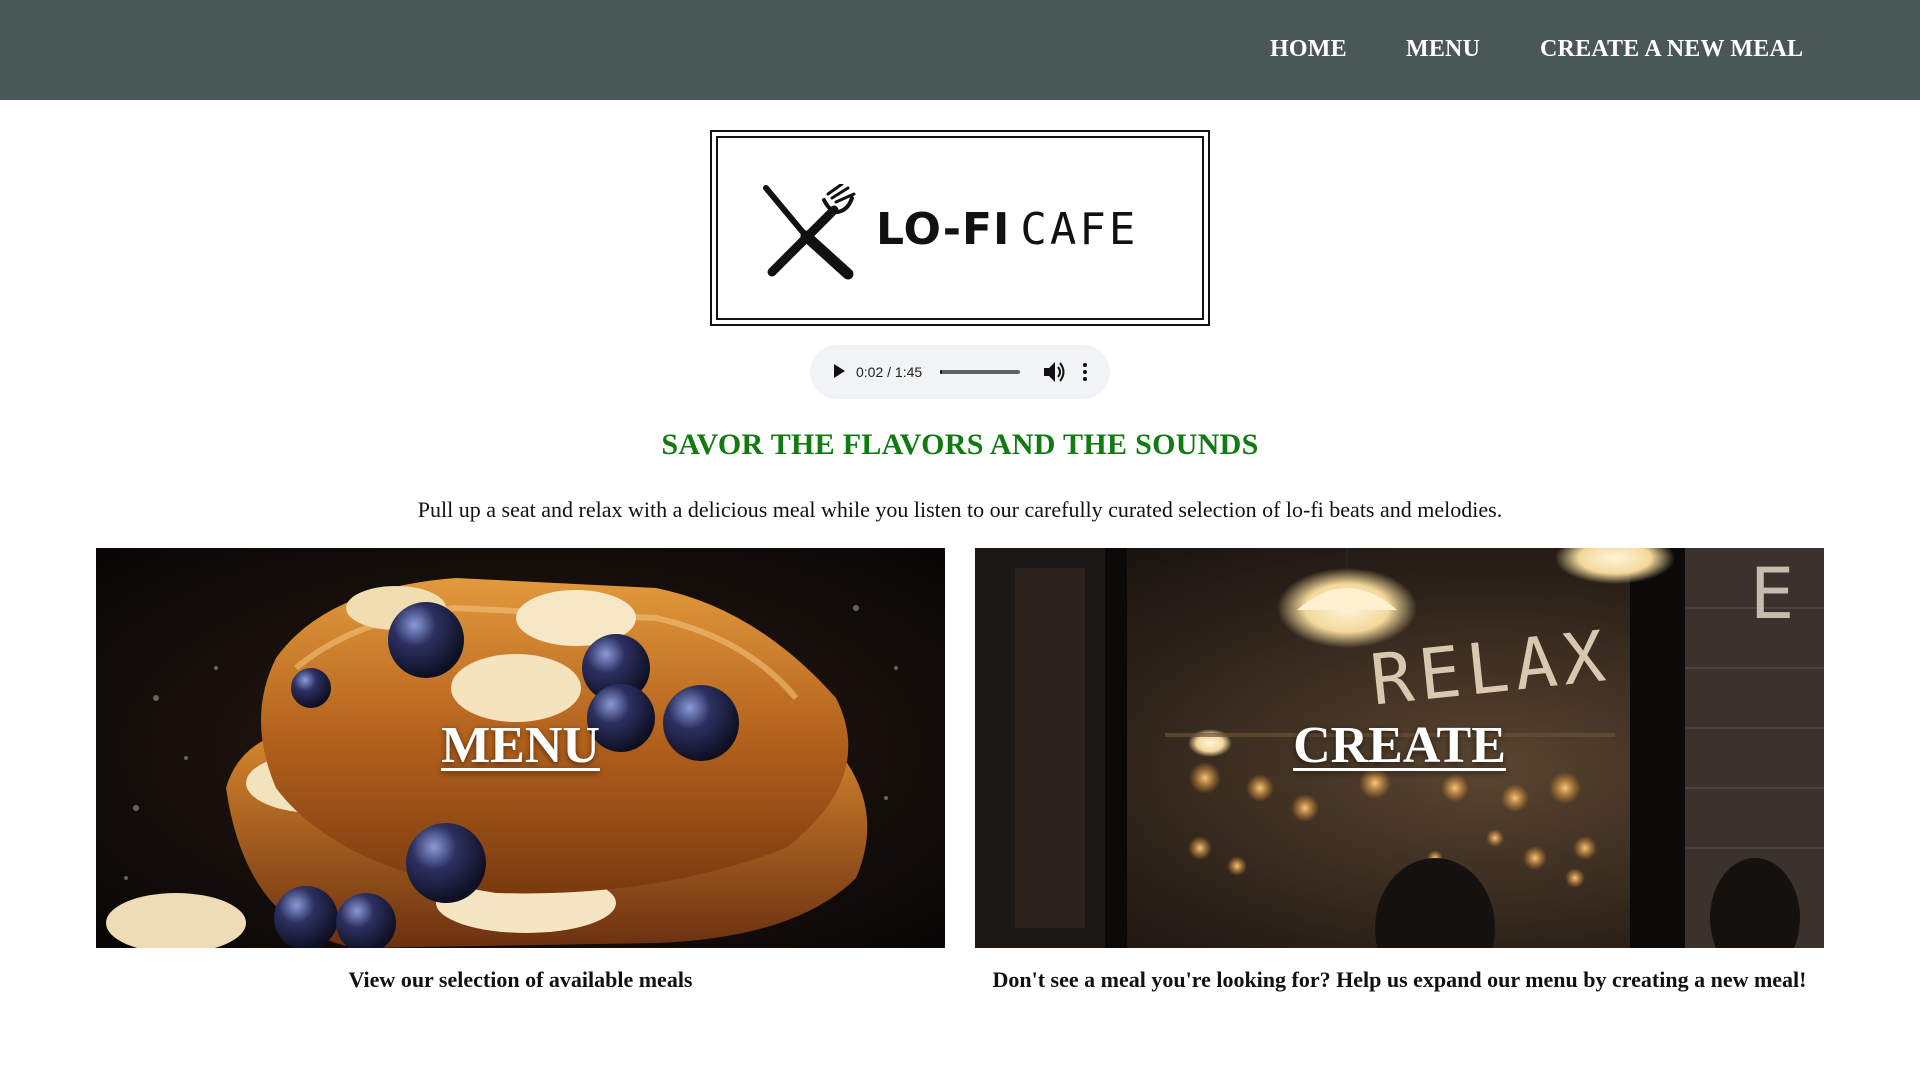 The height and width of the screenshot is (1080, 1920). I want to click on more-vertical-icon, so click(1085, 372).